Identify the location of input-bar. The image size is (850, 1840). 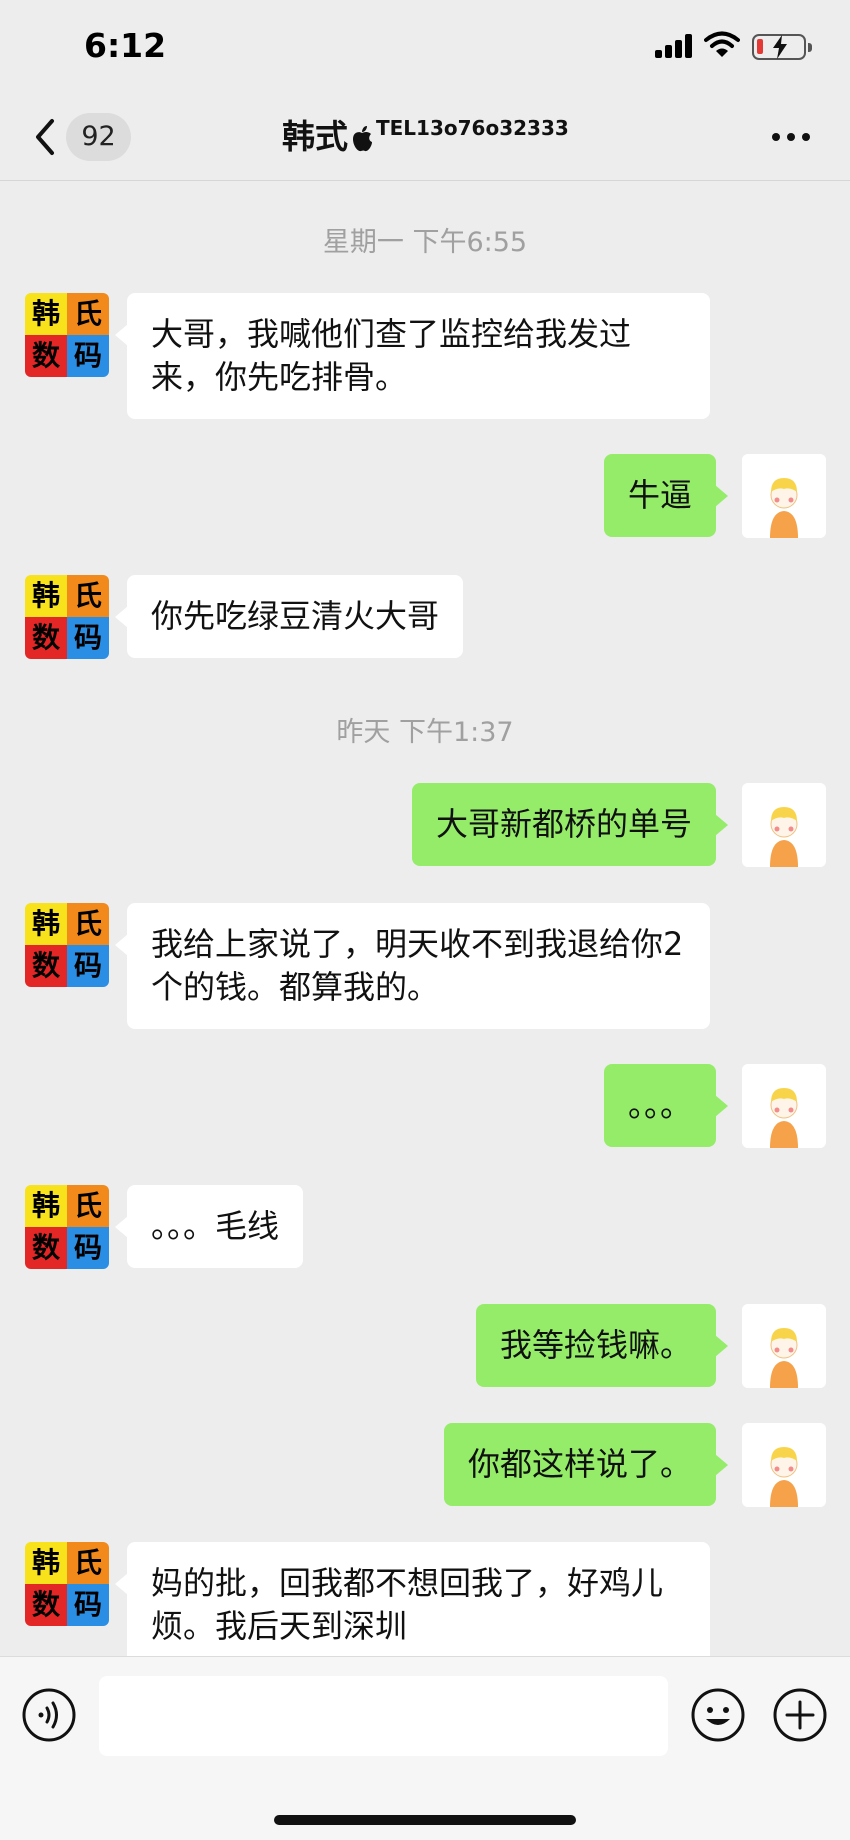
(425, 1748).